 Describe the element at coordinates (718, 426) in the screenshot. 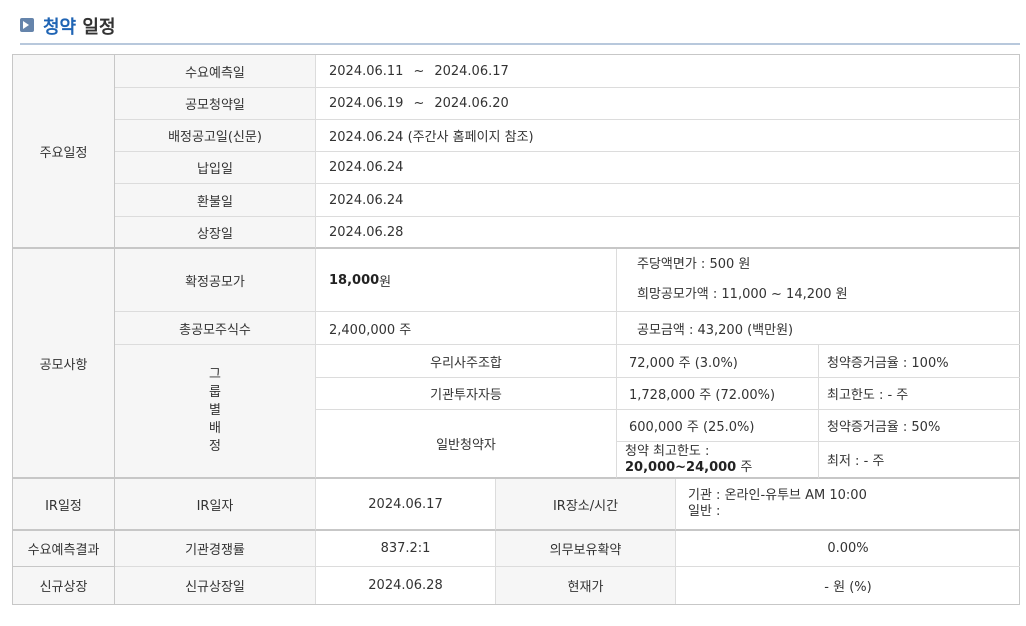

I see `group-general-shares: 600,000 주 (25.0%)` at that location.